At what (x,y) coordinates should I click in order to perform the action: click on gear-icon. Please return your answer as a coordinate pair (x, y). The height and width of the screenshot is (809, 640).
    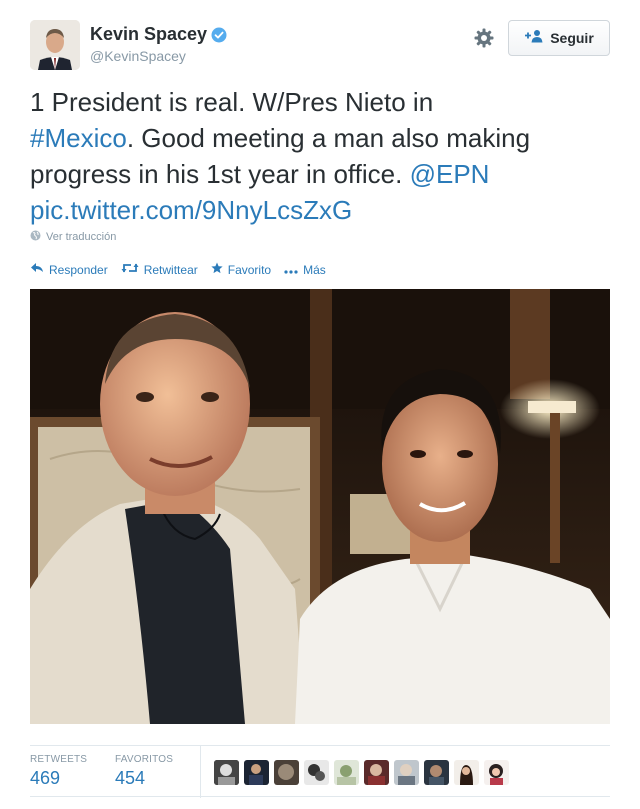
    Looking at the image, I should click on (484, 38).